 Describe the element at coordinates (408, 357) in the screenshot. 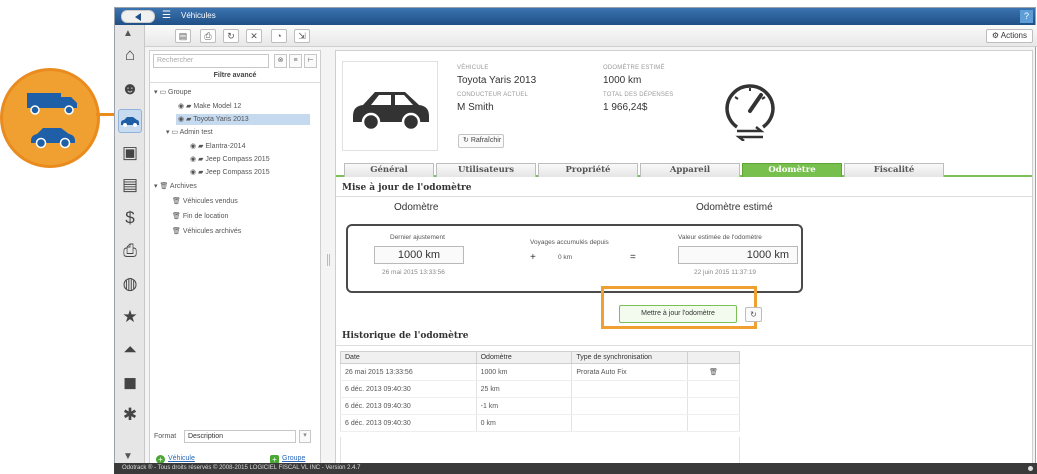

I see `col-date: Date` at that location.